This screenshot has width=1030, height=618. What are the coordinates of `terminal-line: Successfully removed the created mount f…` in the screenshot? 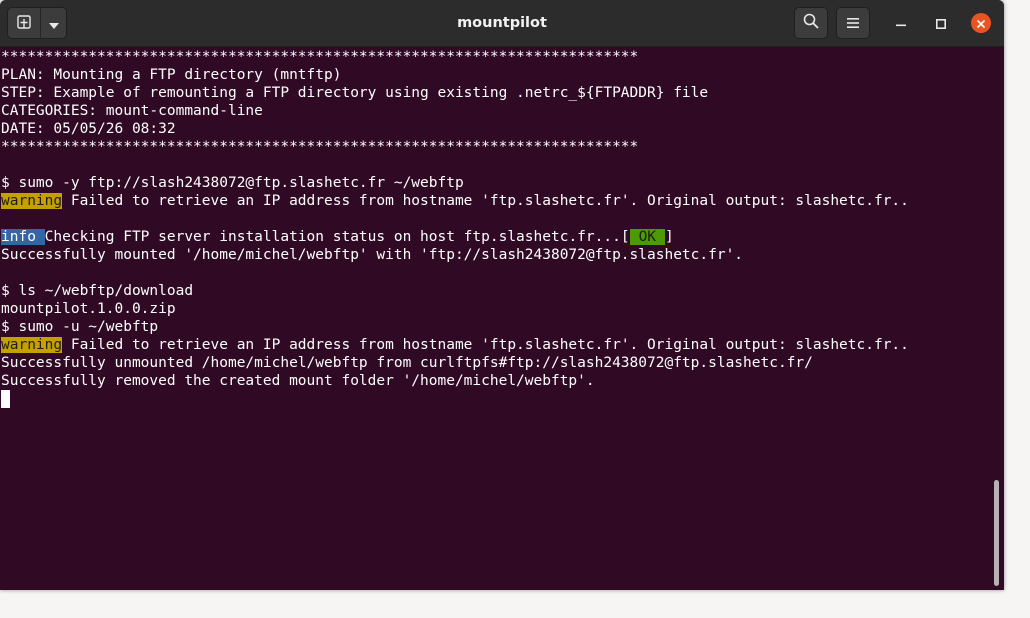 It's located at (298, 381).